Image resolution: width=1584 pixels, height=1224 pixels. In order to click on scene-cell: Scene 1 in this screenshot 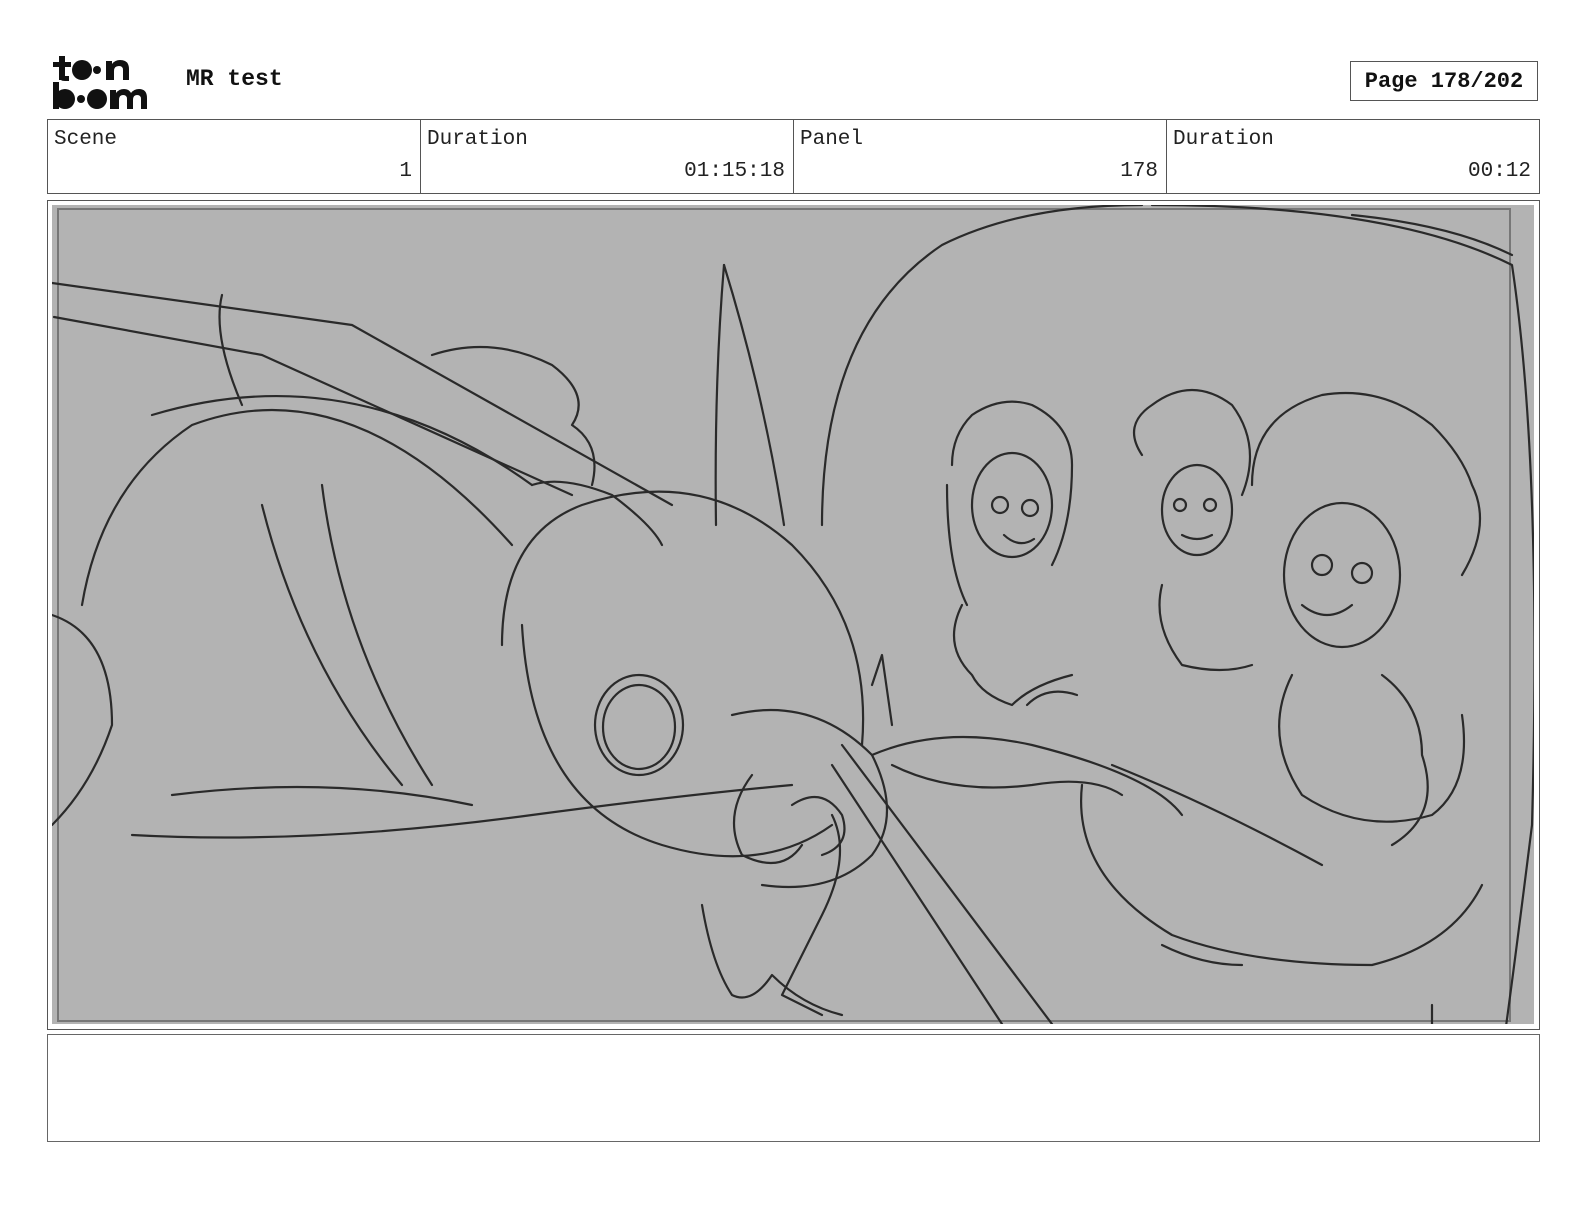, I will do `click(234, 156)`.